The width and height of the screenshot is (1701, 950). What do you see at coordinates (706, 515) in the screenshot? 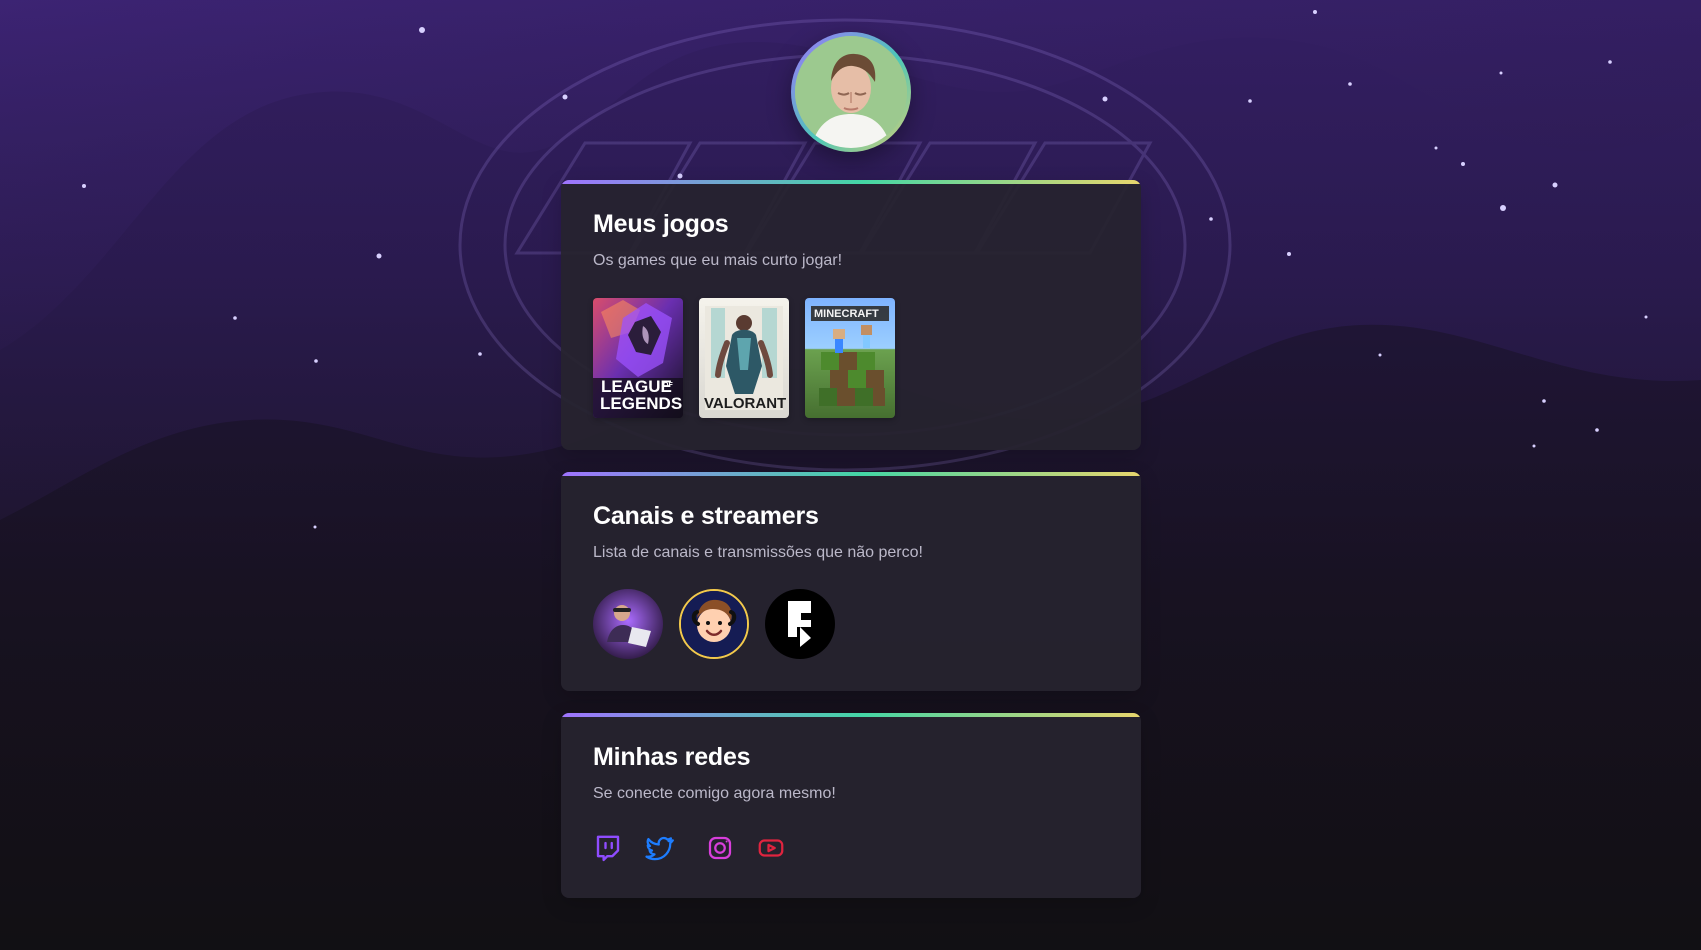
I see `streamers-title: Canais e streamers` at bounding box center [706, 515].